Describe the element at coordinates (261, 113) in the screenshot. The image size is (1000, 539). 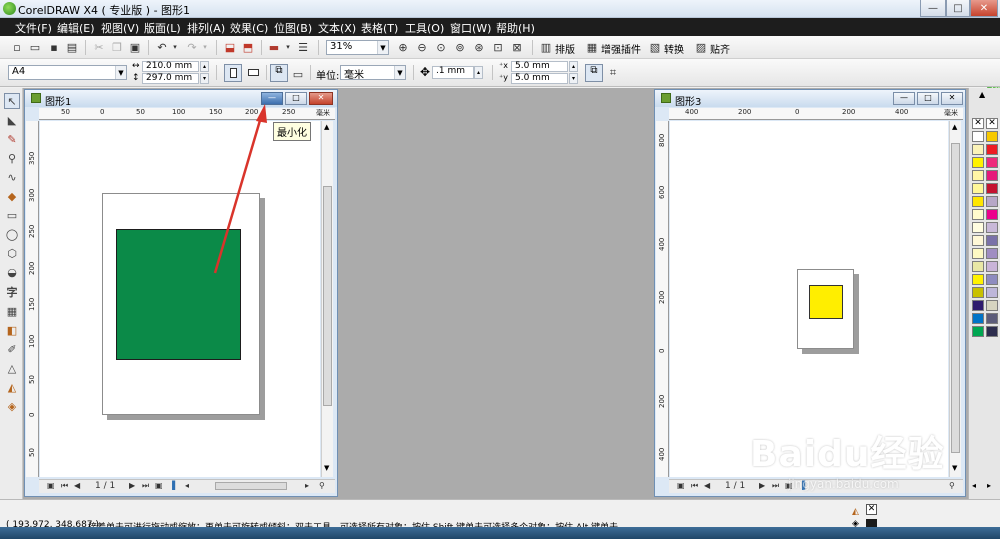
I see `arrow-head` at that location.